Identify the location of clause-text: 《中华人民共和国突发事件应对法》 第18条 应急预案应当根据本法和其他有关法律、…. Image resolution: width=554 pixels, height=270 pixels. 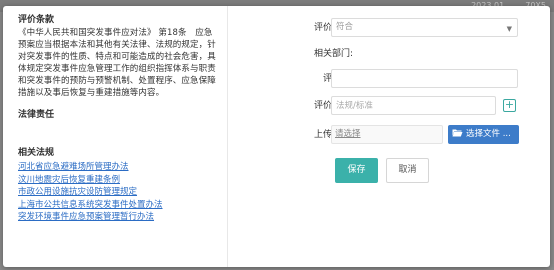
(117, 63).